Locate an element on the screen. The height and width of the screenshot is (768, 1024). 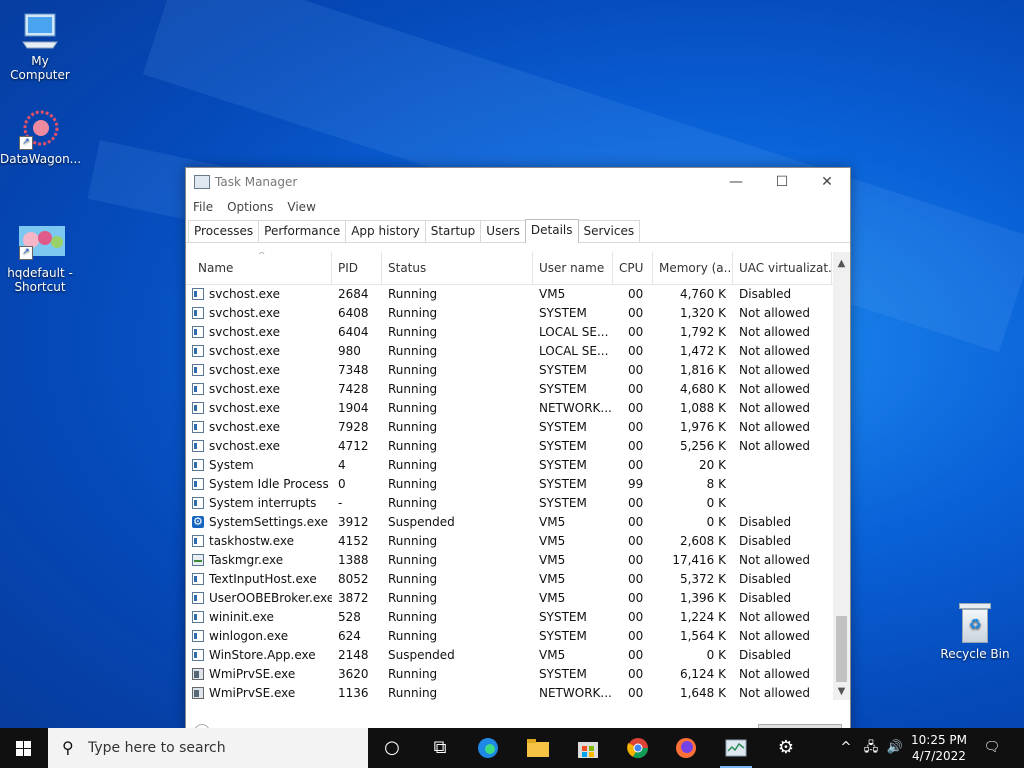
windows-logo-icon is located at coordinates (23, 748).